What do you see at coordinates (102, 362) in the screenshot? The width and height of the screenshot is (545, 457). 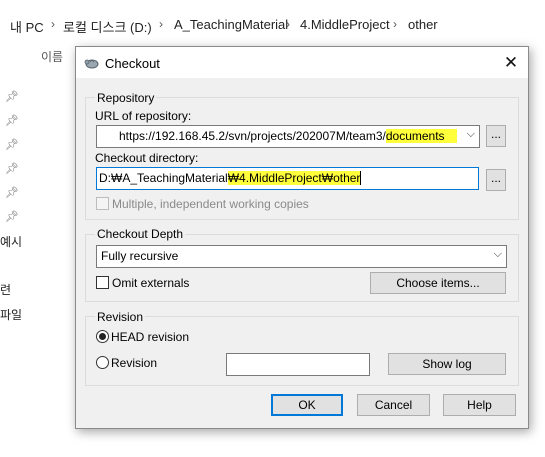 I see `revision-radio` at bounding box center [102, 362].